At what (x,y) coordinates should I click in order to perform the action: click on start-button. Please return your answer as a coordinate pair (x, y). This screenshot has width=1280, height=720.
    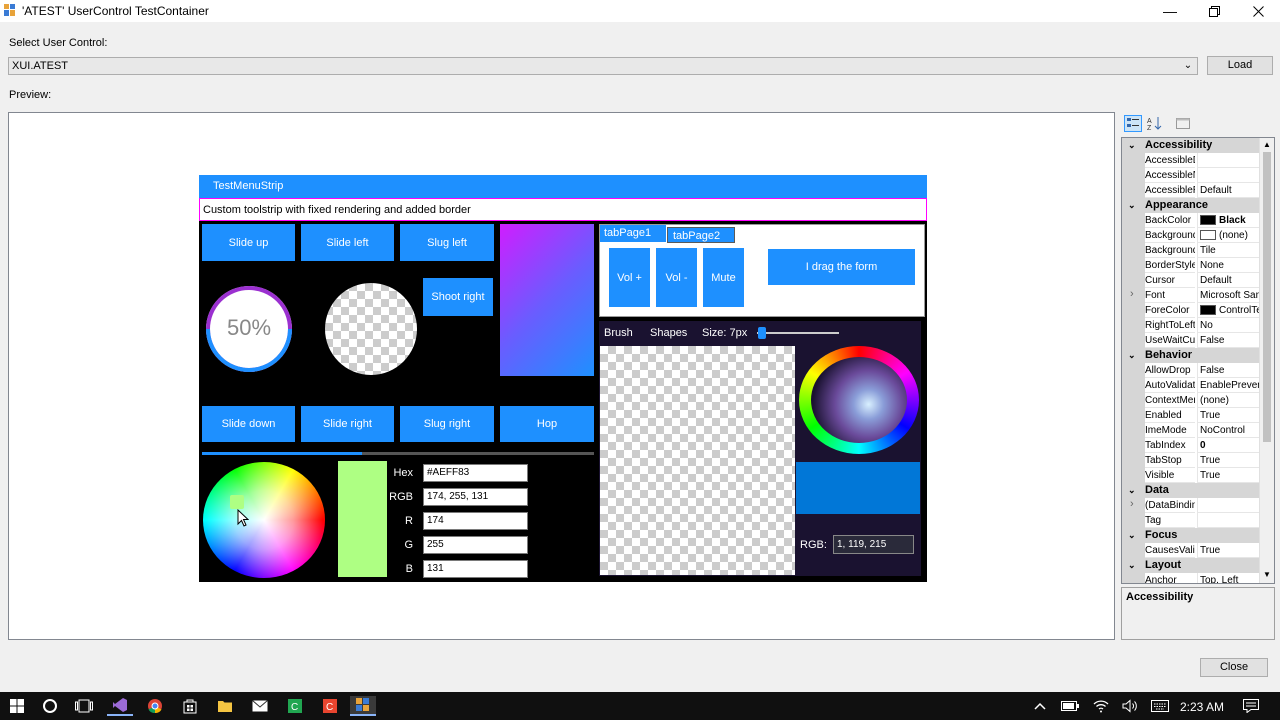
    Looking at the image, I should click on (17, 706).